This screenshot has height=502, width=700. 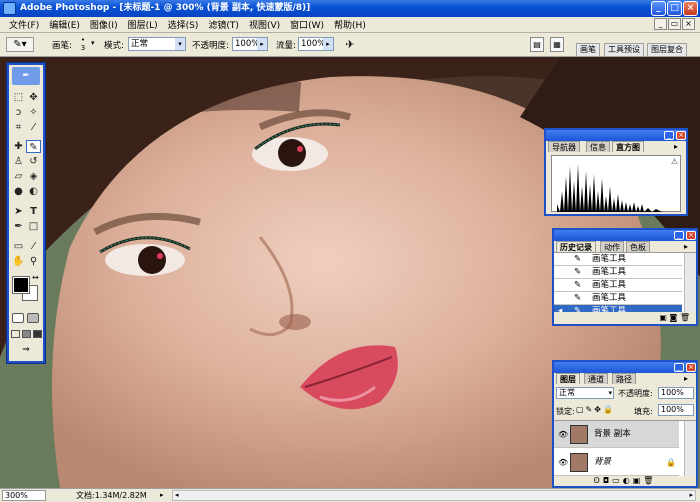 What do you see at coordinates (104, 24) in the screenshot?
I see `menu-image: 图像(I)` at bounding box center [104, 24].